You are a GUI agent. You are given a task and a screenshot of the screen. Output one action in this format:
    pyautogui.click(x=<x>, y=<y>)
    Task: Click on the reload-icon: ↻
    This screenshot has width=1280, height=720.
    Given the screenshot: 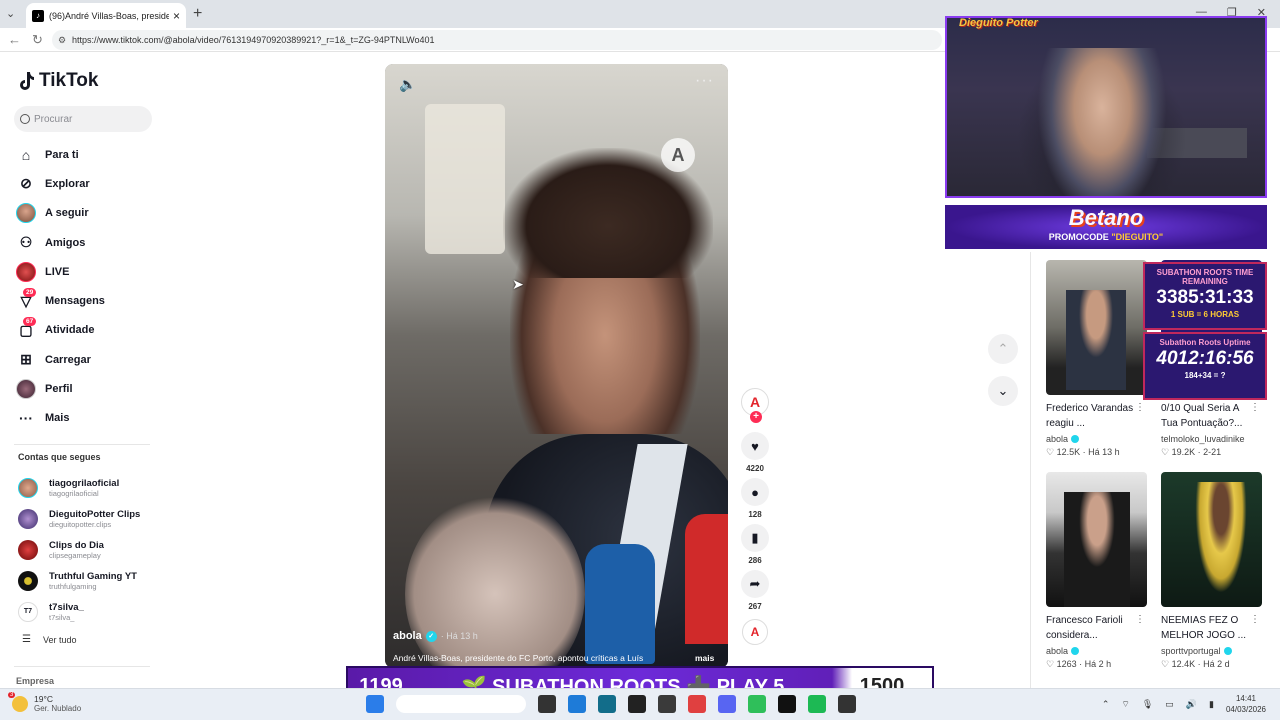 What is the action you would take?
    pyautogui.click(x=37, y=40)
    